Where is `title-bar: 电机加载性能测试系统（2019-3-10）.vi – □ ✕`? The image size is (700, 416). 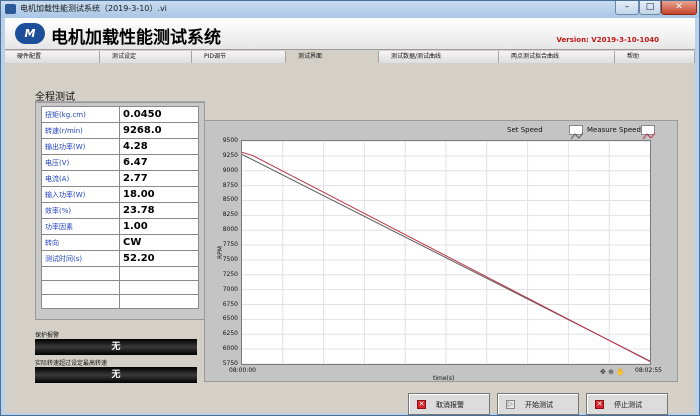 title-bar: 电机加载性能测试系统（2019-3-10）.vi – □ ✕ is located at coordinates (350, 9).